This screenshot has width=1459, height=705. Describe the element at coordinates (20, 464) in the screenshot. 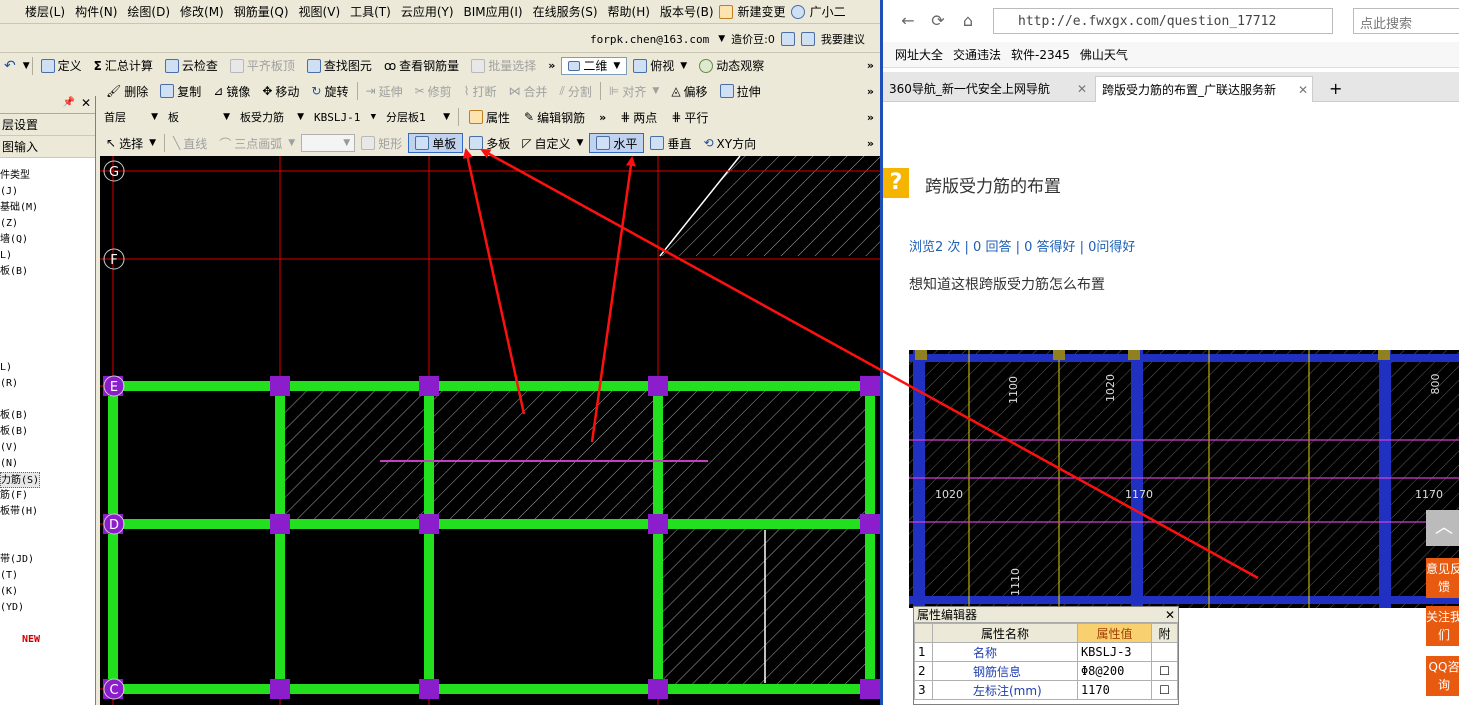

I see `tree-item: (N)` at that location.